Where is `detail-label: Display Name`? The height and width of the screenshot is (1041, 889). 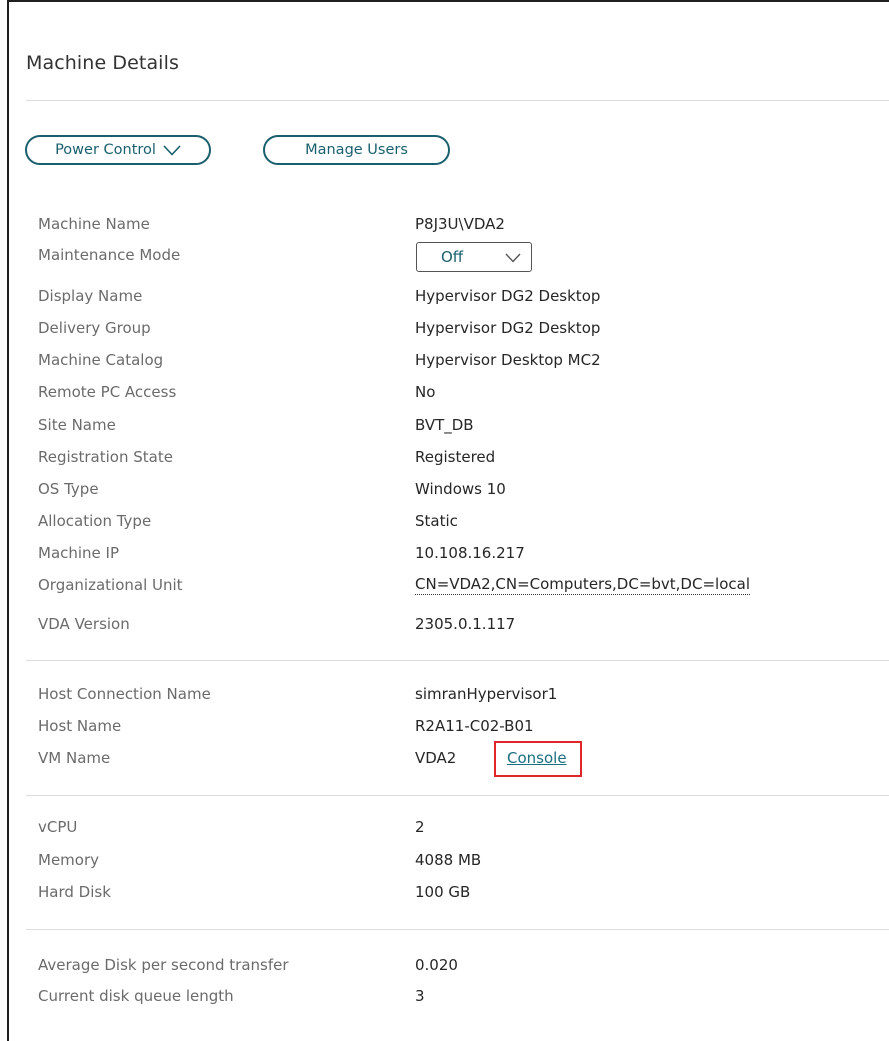
detail-label: Display Name is located at coordinates (90, 296).